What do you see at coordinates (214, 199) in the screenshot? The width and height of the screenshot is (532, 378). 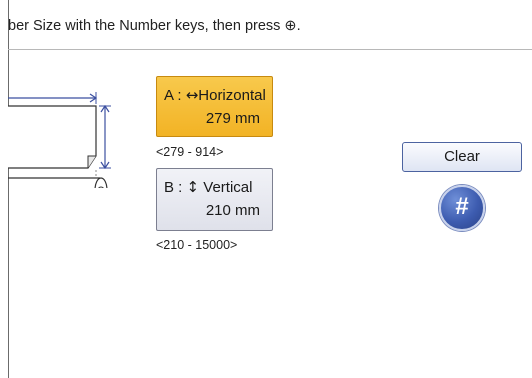 I see `vertical-size-button: B : ↕ Vertical 210 mm` at bounding box center [214, 199].